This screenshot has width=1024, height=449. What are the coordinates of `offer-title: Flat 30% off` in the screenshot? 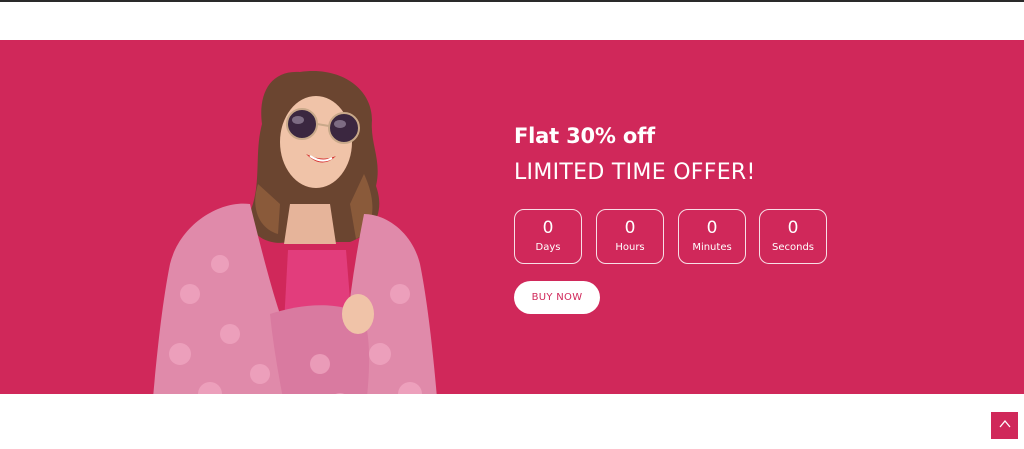 It's located at (584, 136).